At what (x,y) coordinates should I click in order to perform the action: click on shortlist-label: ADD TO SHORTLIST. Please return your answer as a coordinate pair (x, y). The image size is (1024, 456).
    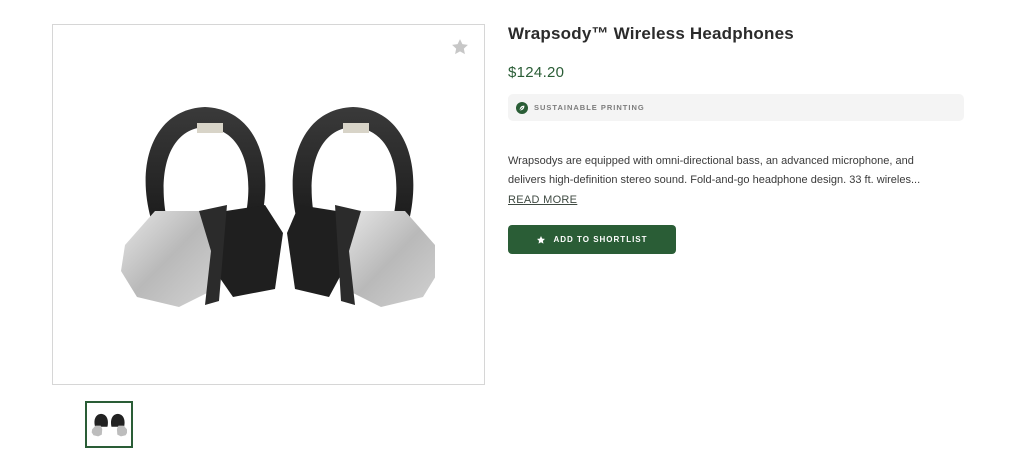
    Looking at the image, I should click on (600, 239).